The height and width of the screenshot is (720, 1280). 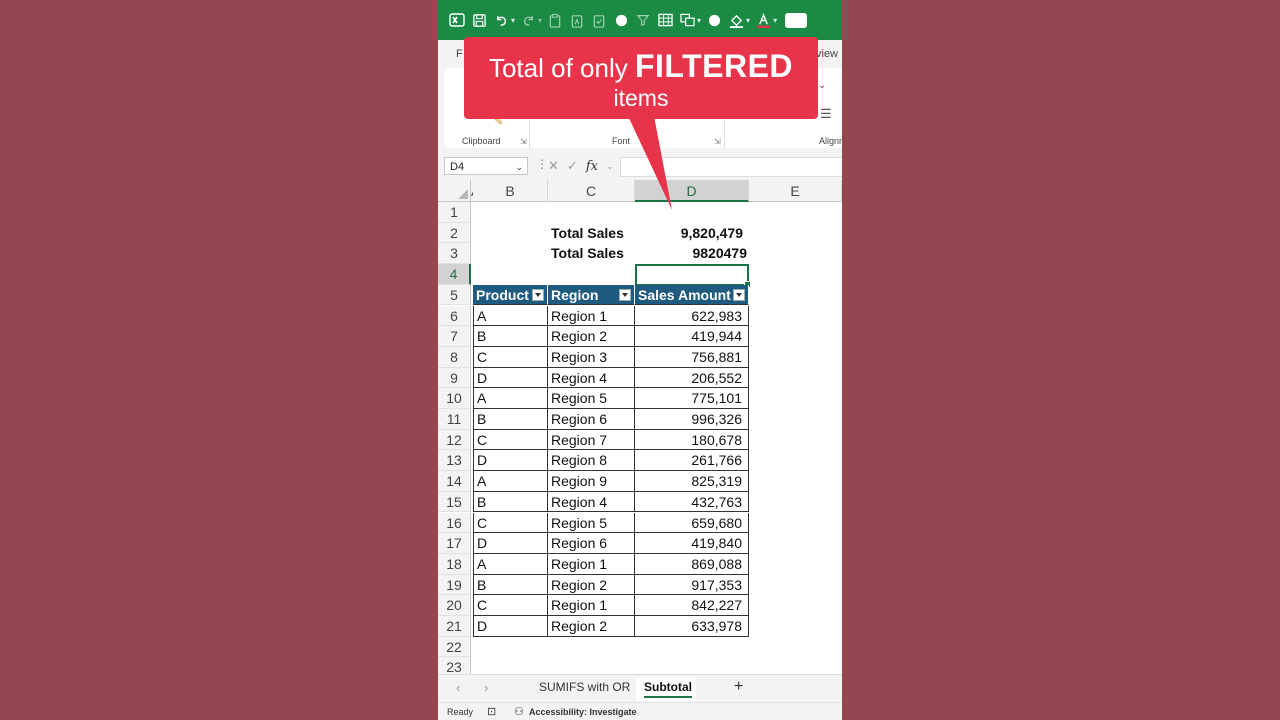 What do you see at coordinates (454, 481) in the screenshot?
I see `row-header-14: 14` at bounding box center [454, 481].